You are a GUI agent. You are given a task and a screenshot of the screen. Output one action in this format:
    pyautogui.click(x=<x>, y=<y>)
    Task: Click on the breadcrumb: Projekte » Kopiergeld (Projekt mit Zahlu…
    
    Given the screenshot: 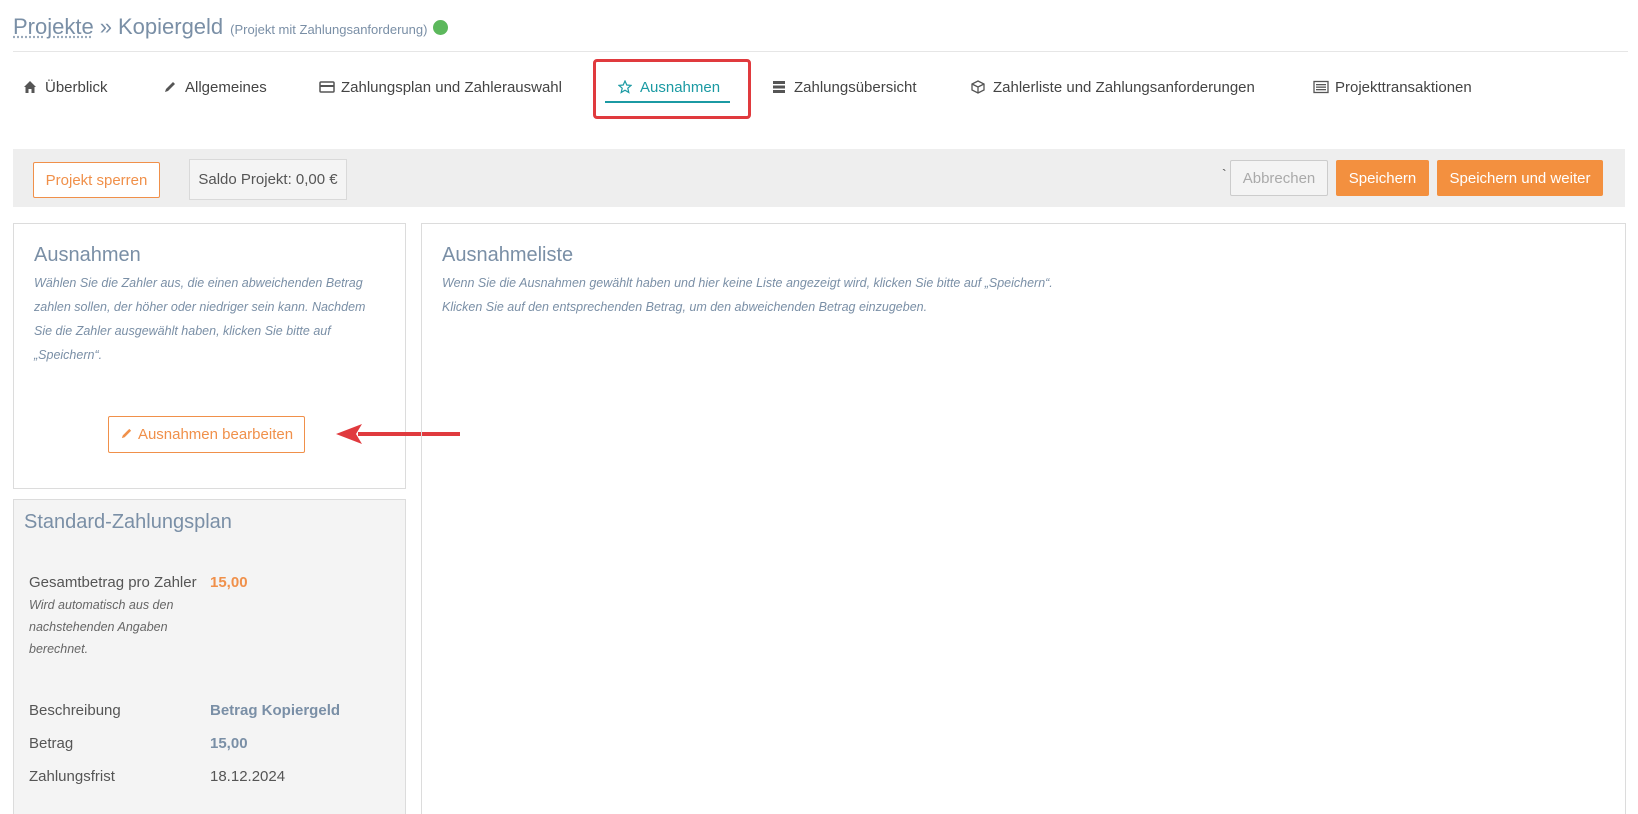 What is the action you would take?
    pyautogui.click(x=231, y=29)
    